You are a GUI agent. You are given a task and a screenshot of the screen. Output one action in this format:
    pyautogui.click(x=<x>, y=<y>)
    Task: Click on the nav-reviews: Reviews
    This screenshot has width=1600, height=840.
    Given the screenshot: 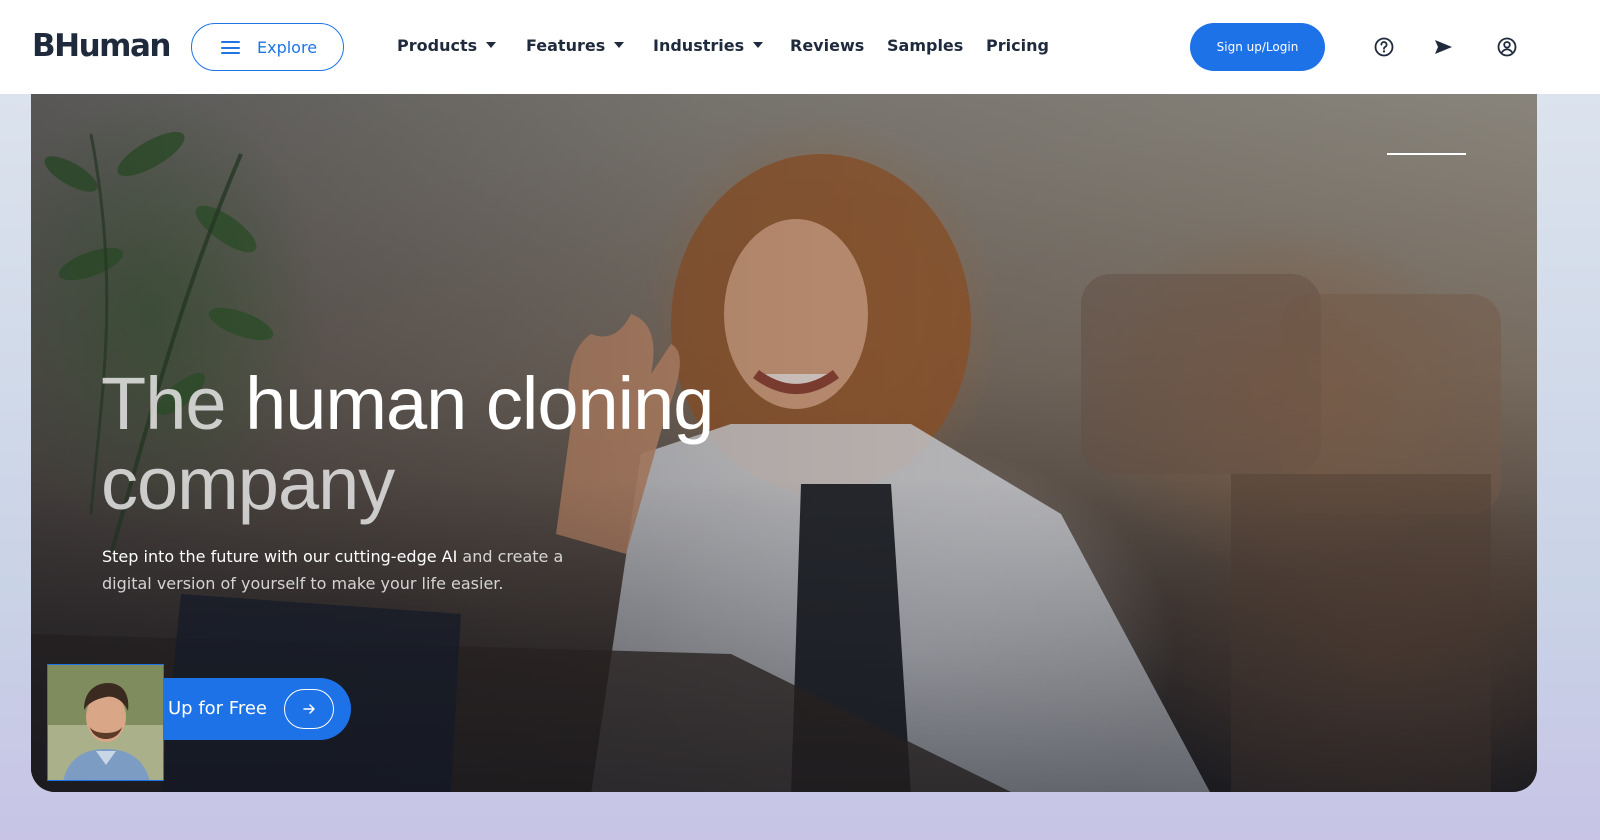 What is the action you would take?
    pyautogui.click(x=827, y=45)
    